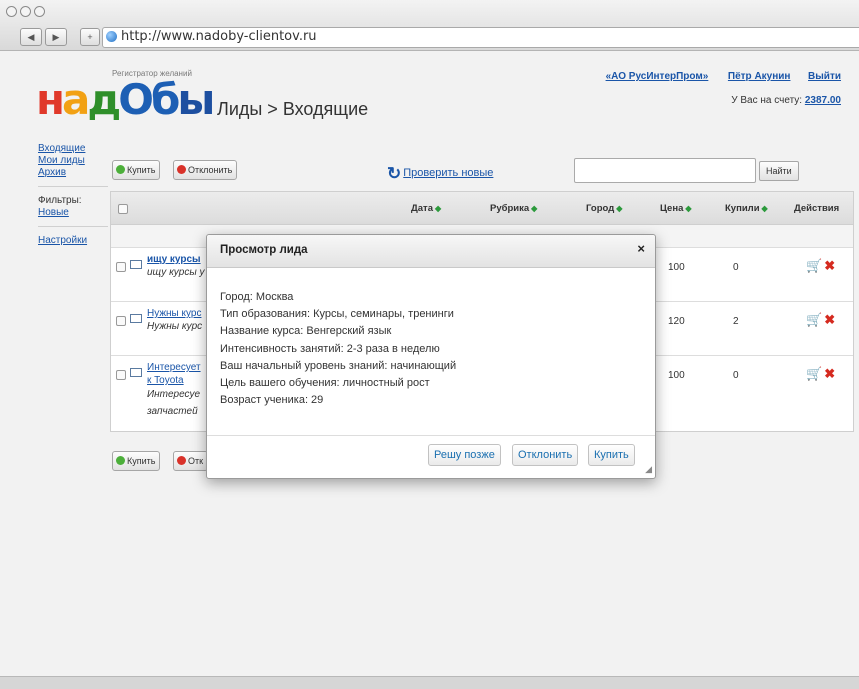 This screenshot has width=859, height=689. What do you see at coordinates (25, 11) in the screenshot?
I see `minimize-window-icon` at bounding box center [25, 11].